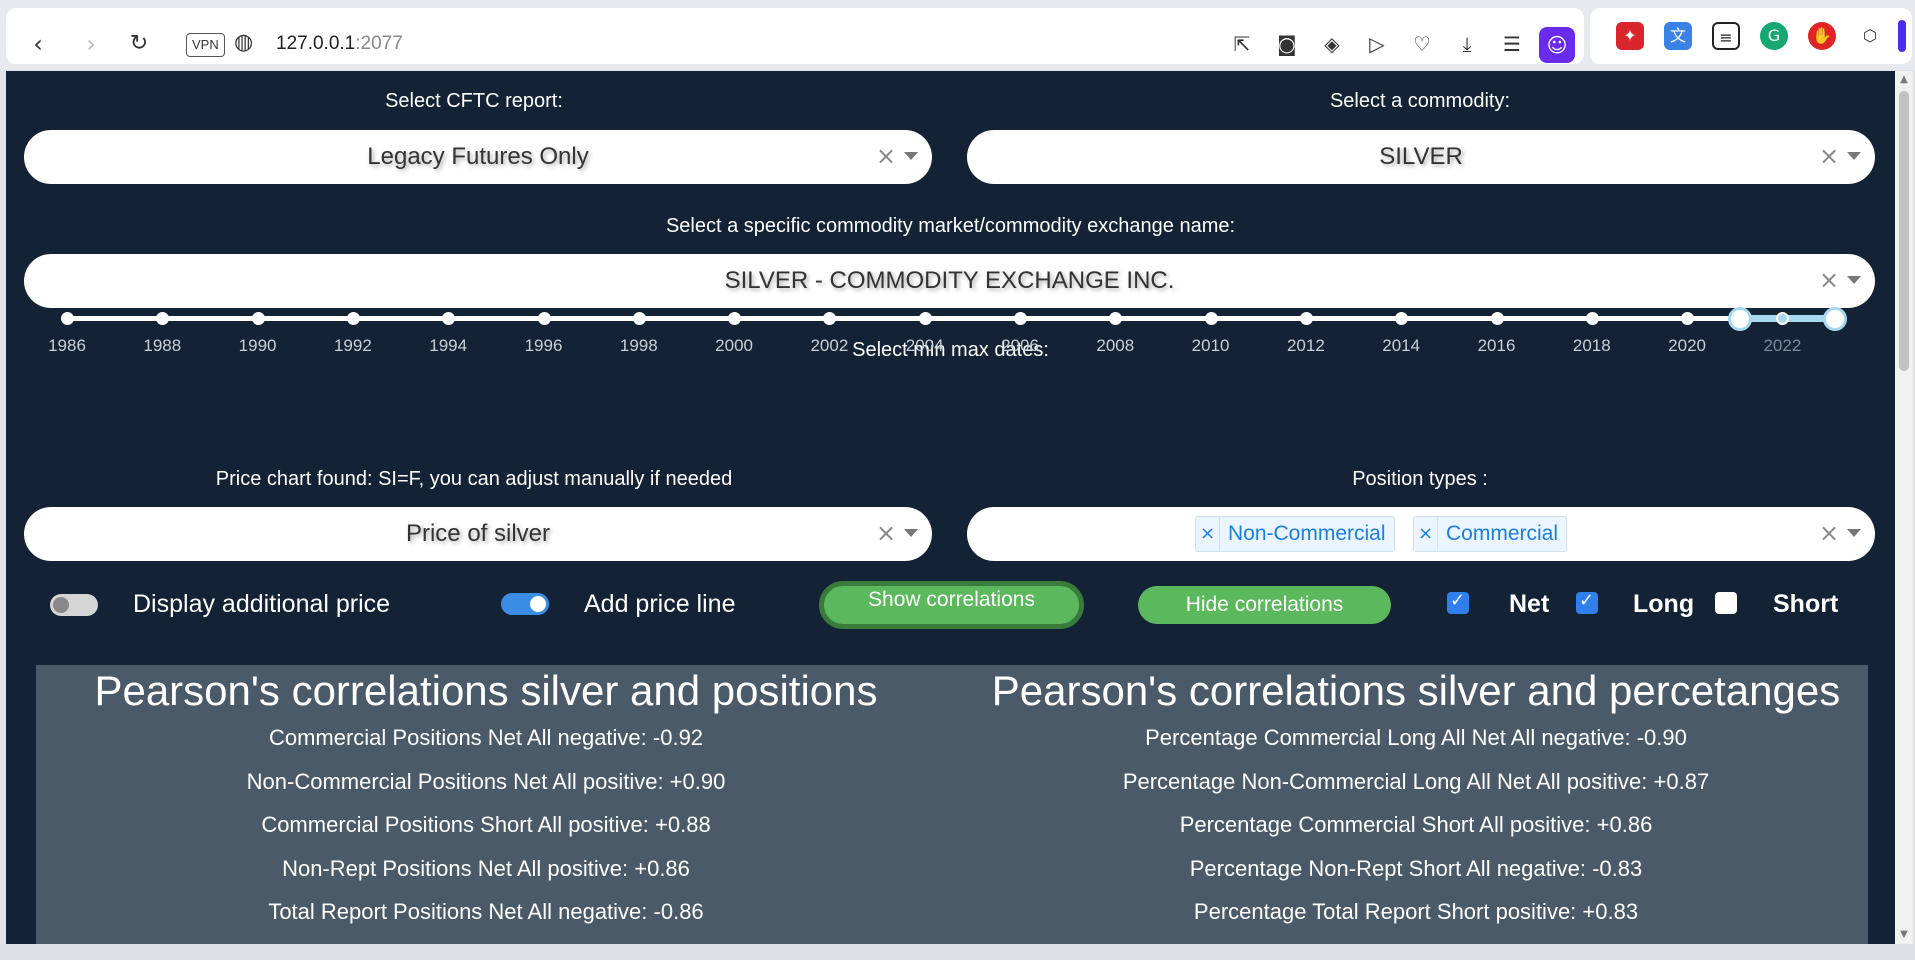  Describe the element at coordinates (1591, 345) in the screenshot. I see `slider-year-label: 2018` at that location.